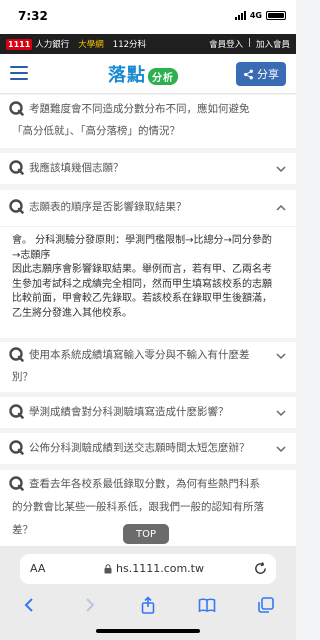 The height and width of the screenshot is (640, 320). Describe the element at coordinates (148, 367) in the screenshot. I see `faq-item: 使用本系統成績填寫輸入零分與不輸入有什麼差 別？` at that location.